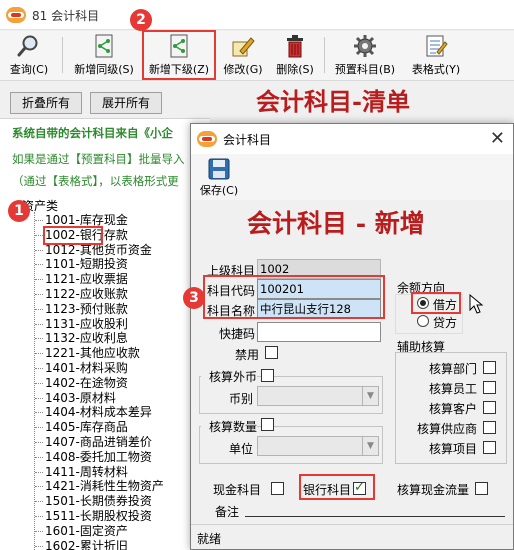 This screenshot has width=514, height=550. I want to click on info-line: （通过【表格式】，以表格形式更, so click(95, 181).